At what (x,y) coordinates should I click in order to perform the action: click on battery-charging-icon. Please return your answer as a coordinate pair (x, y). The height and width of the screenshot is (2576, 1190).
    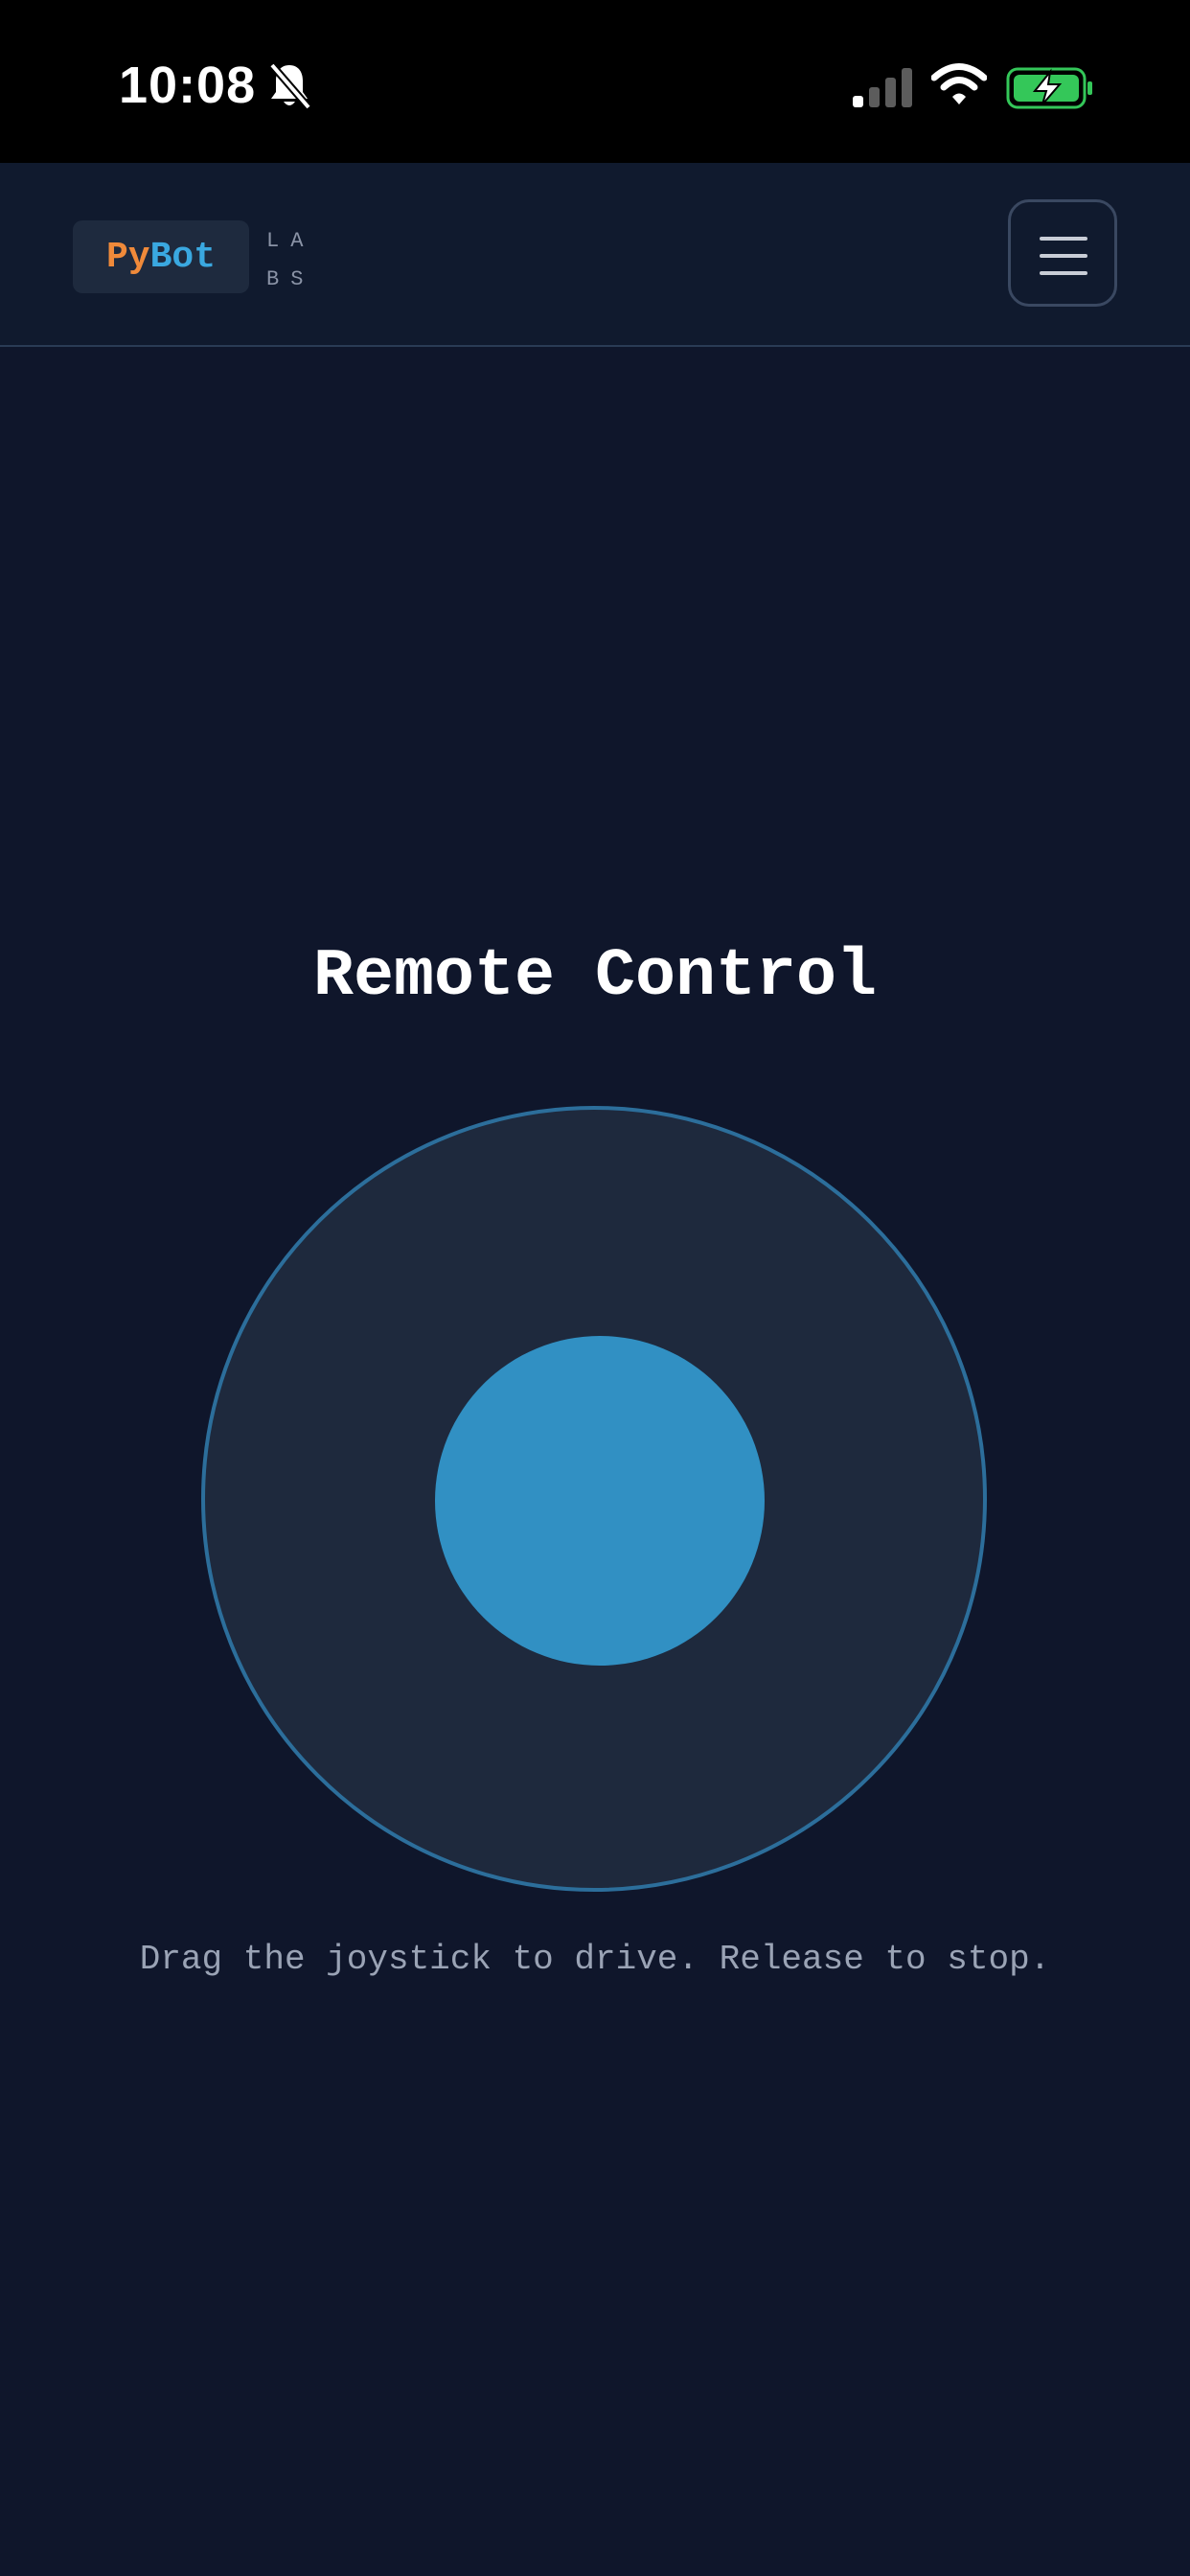
    Looking at the image, I should click on (1050, 88).